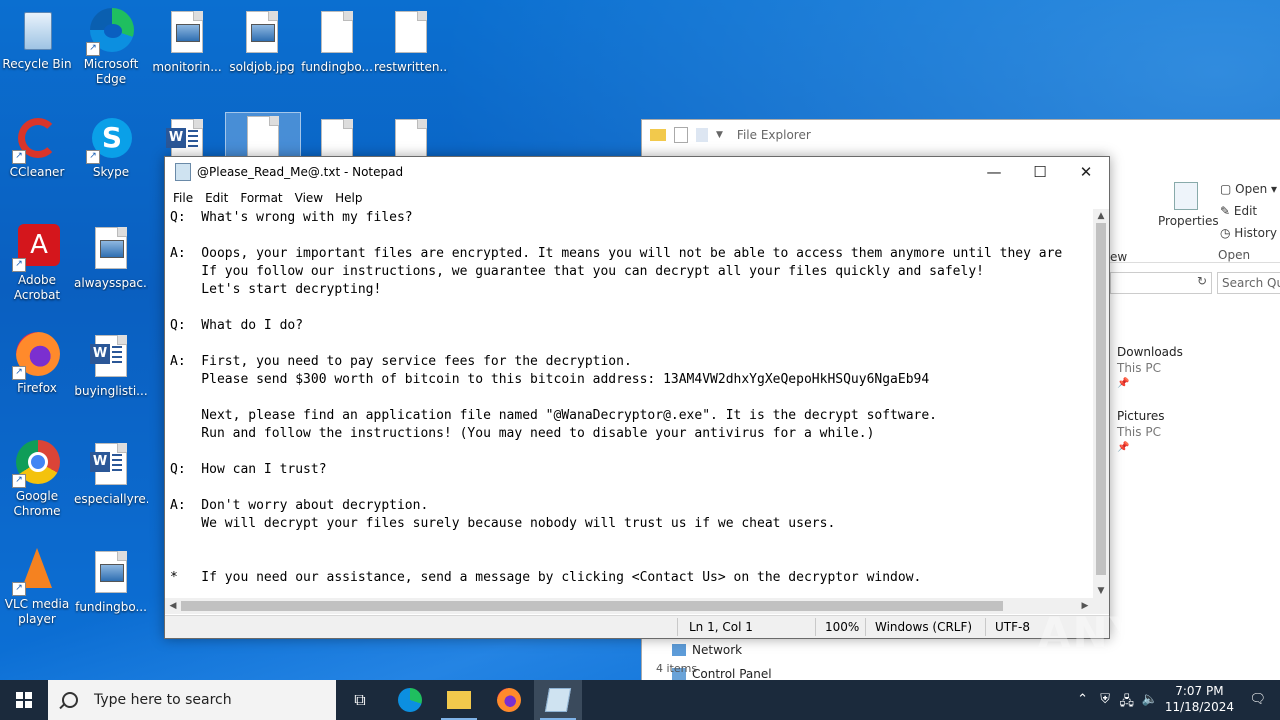  Describe the element at coordinates (1150, 699) in the screenshot. I see `volume-icon: 🔈` at that location.